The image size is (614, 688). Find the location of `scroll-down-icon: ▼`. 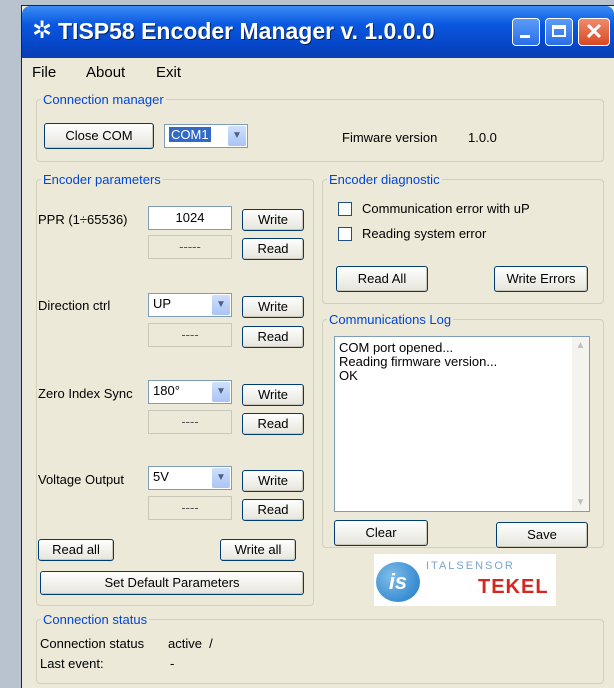

scroll-down-icon: ▼ is located at coordinates (580, 502).